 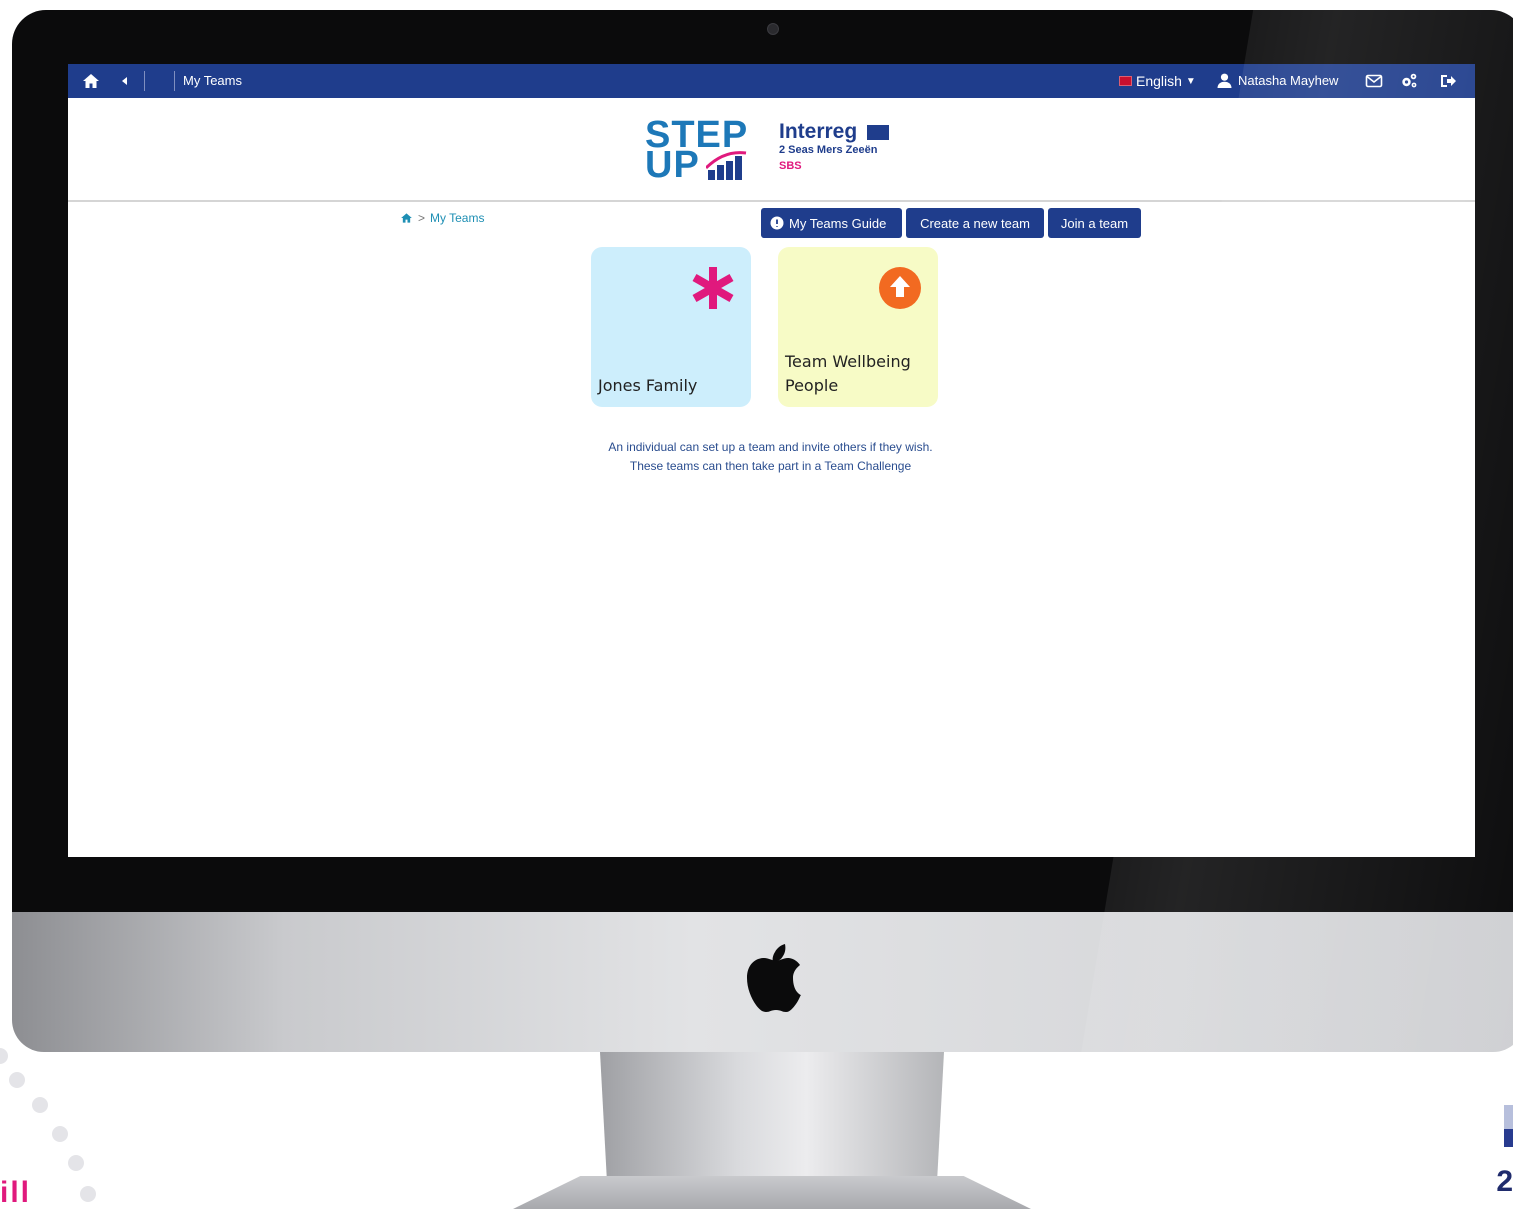 What do you see at coordinates (1190, 81) in the screenshot?
I see `caret-down-icon: ▼` at bounding box center [1190, 81].